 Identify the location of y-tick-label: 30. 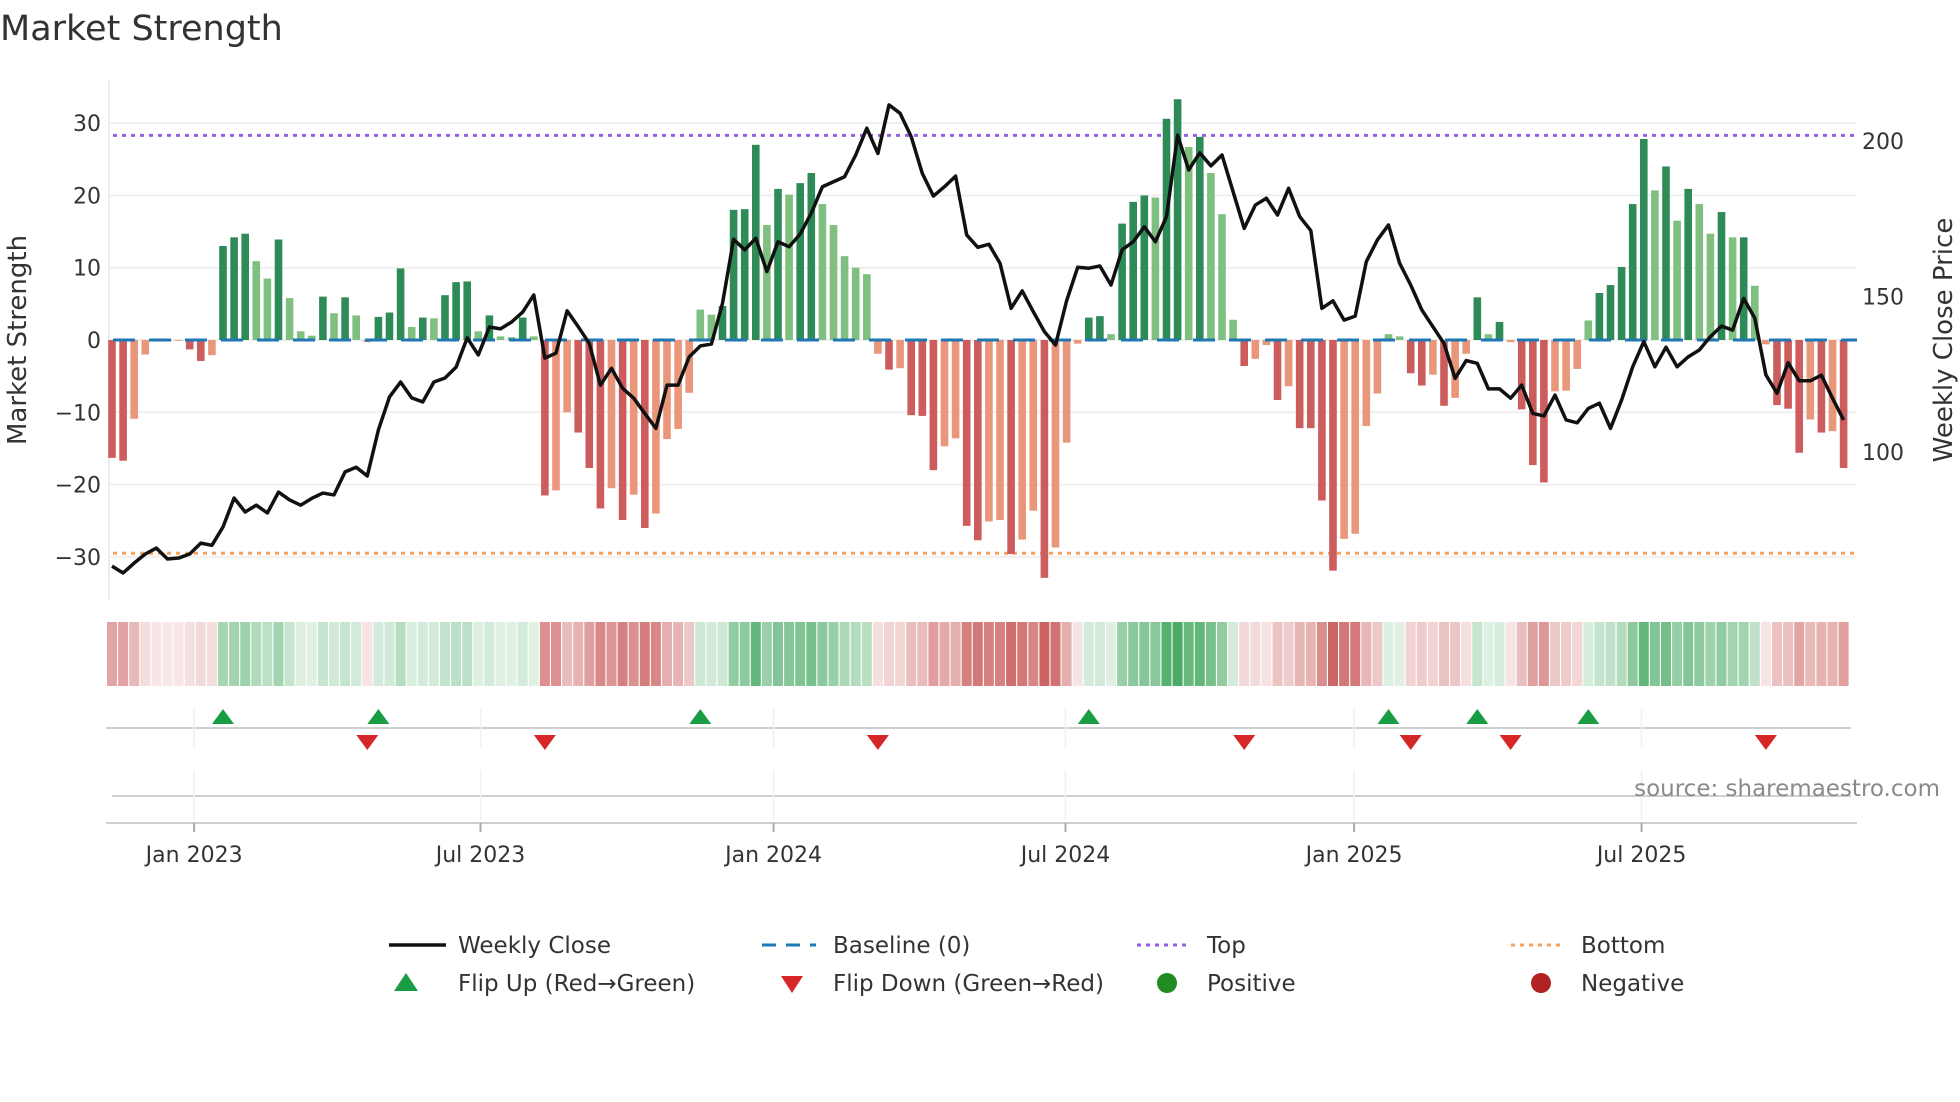
(87, 124).